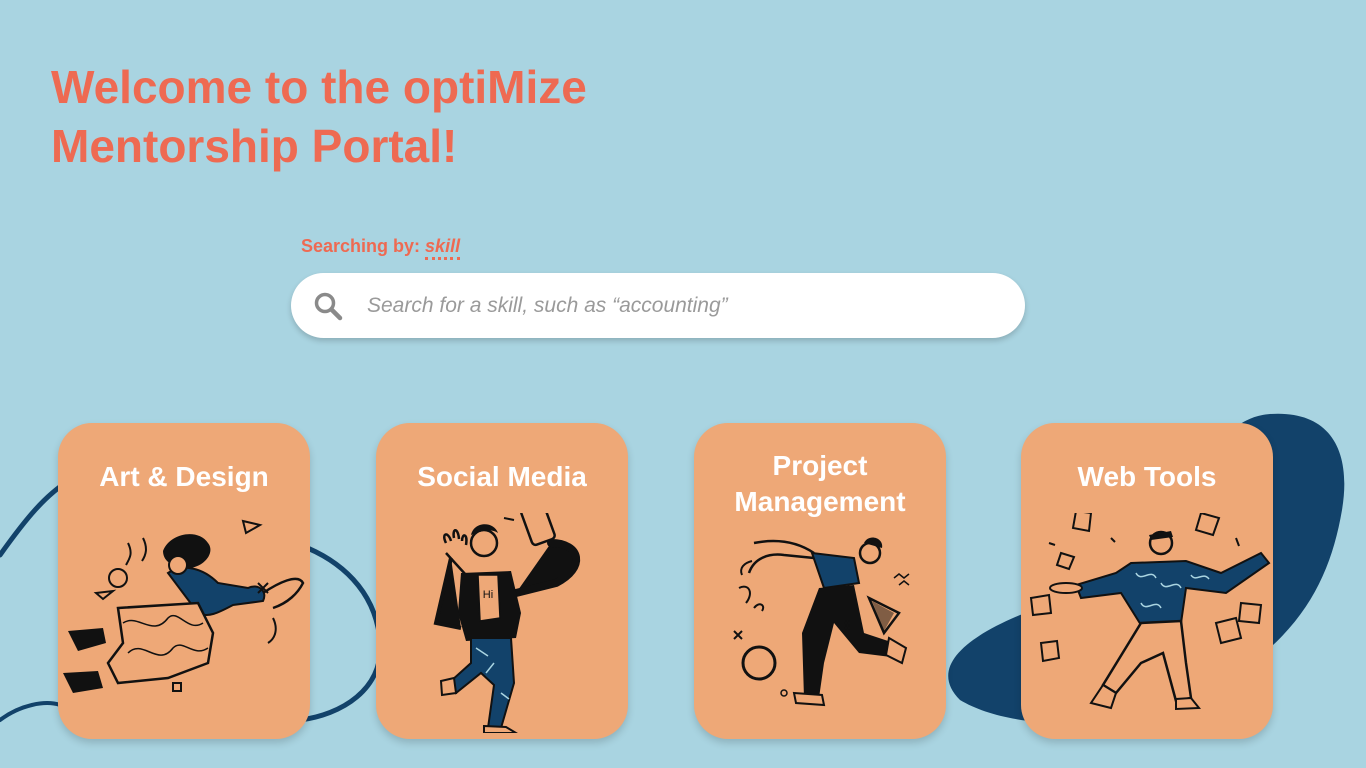 This screenshot has width=1366, height=768. What do you see at coordinates (184, 476) in the screenshot?
I see `category-card-title: Art & Design` at bounding box center [184, 476].